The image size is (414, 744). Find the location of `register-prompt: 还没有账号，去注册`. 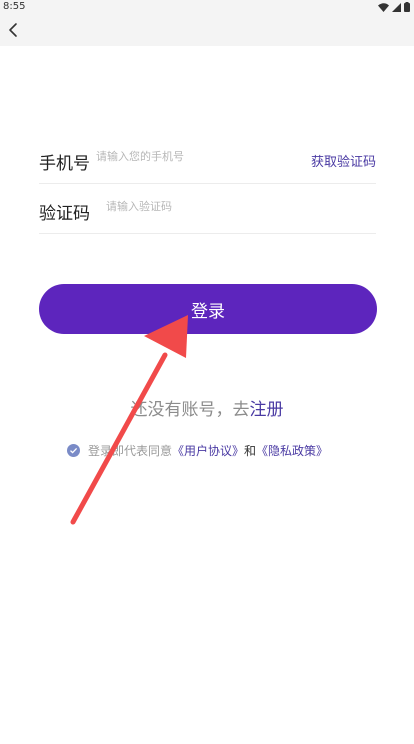

register-prompt: 还没有账号，去注册 is located at coordinates (207, 407).